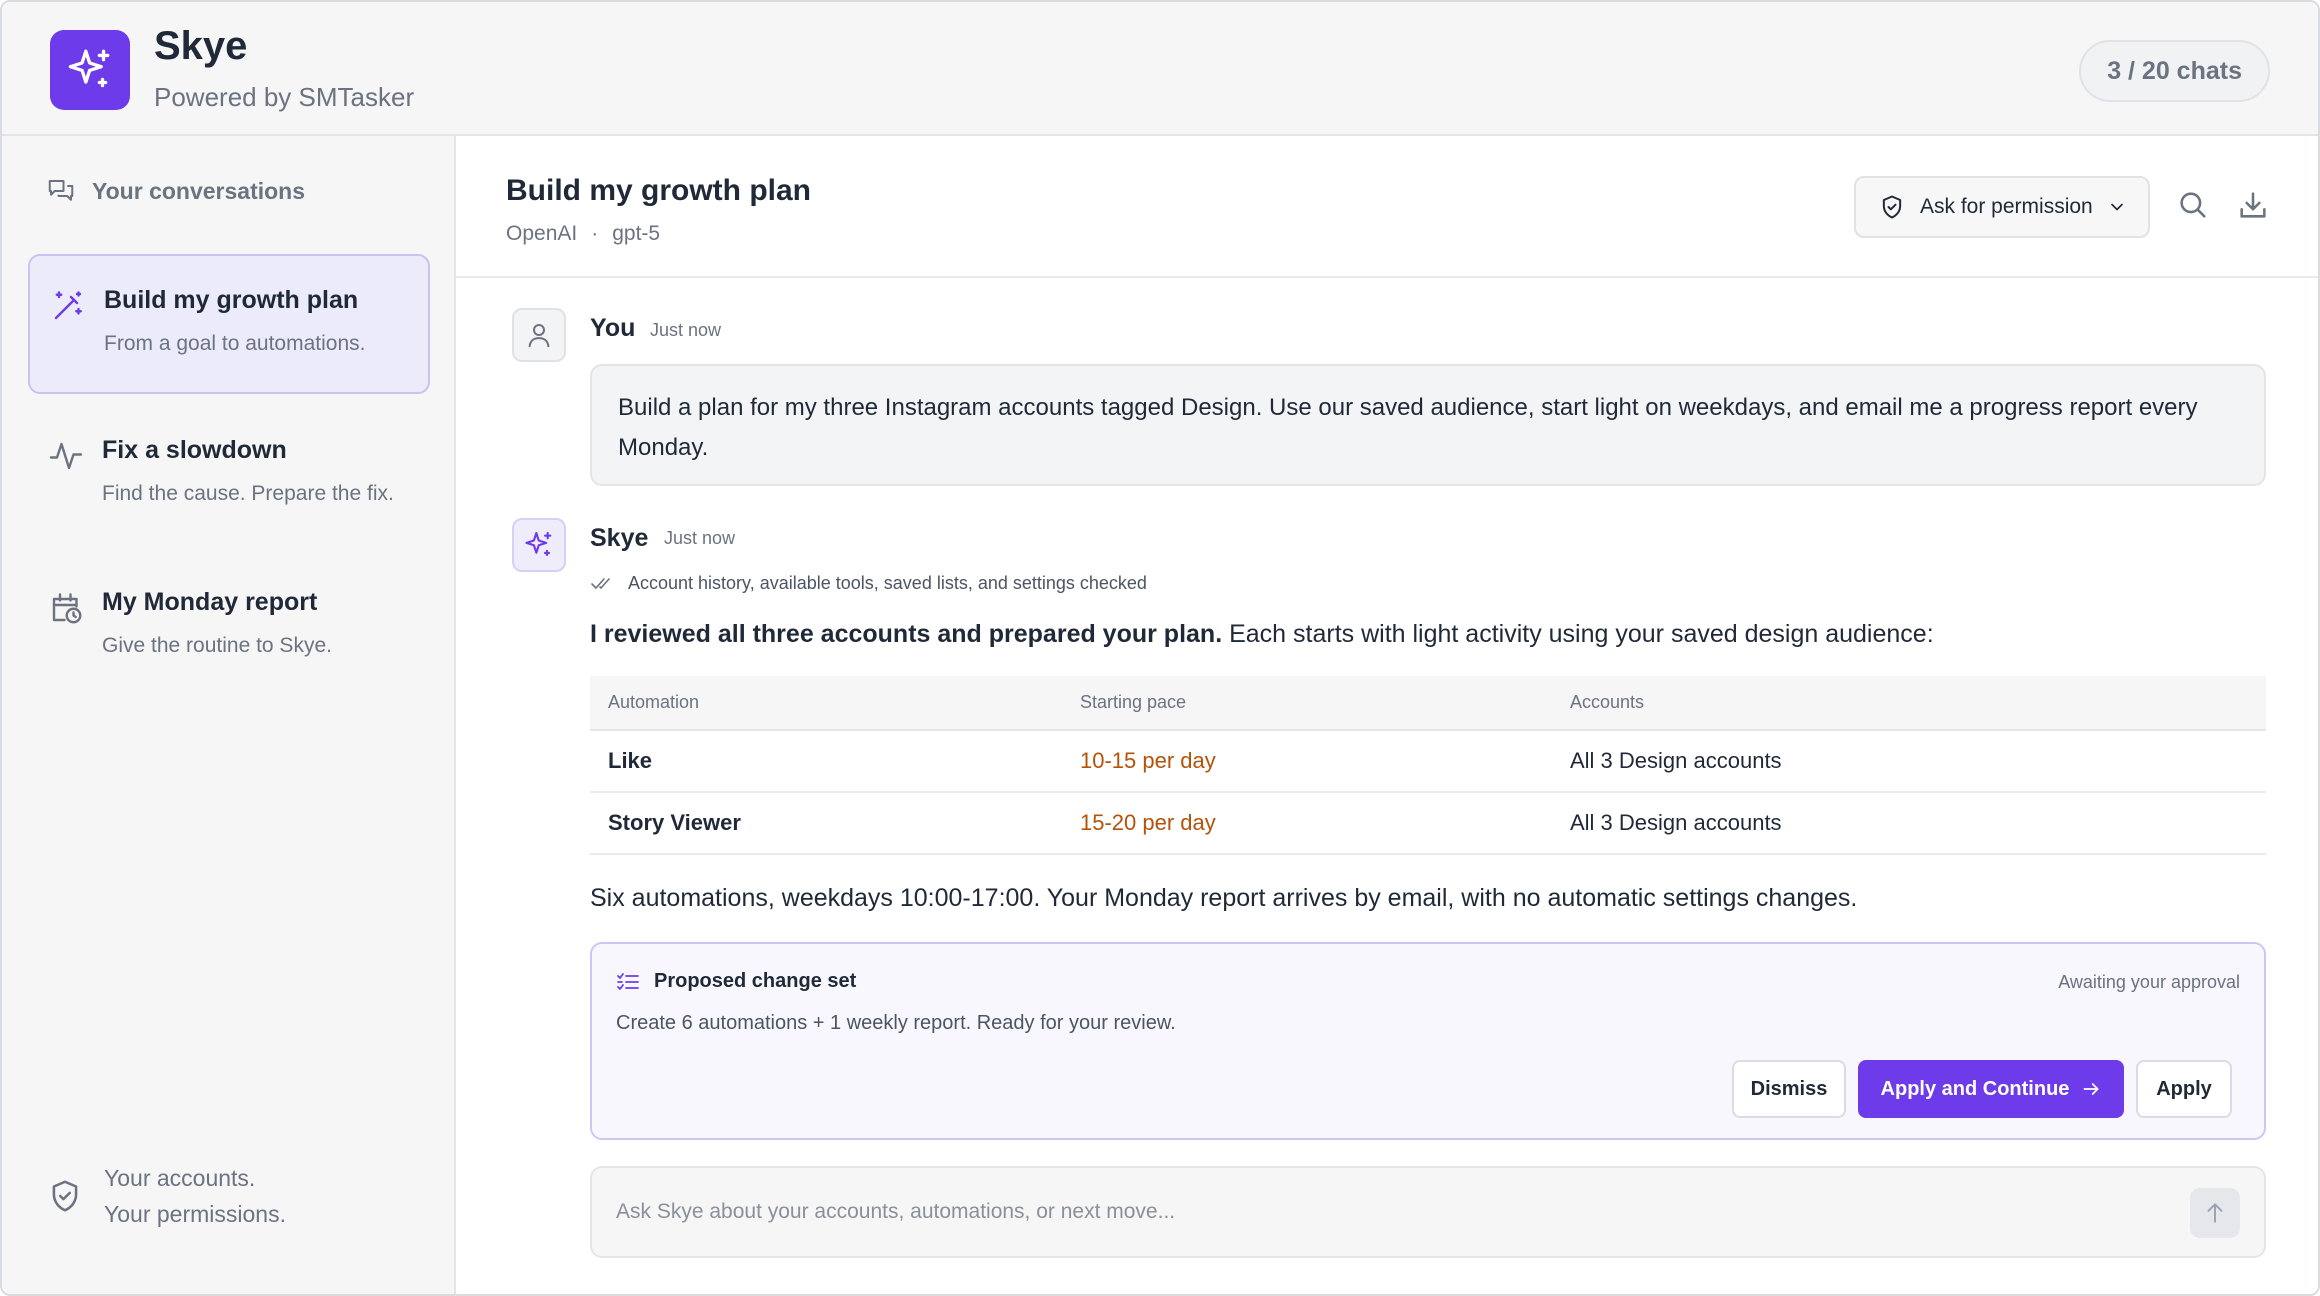 The image size is (2320, 1296). What do you see at coordinates (755, 981) in the screenshot?
I see `change-set-title-label: Proposed change set` at bounding box center [755, 981].